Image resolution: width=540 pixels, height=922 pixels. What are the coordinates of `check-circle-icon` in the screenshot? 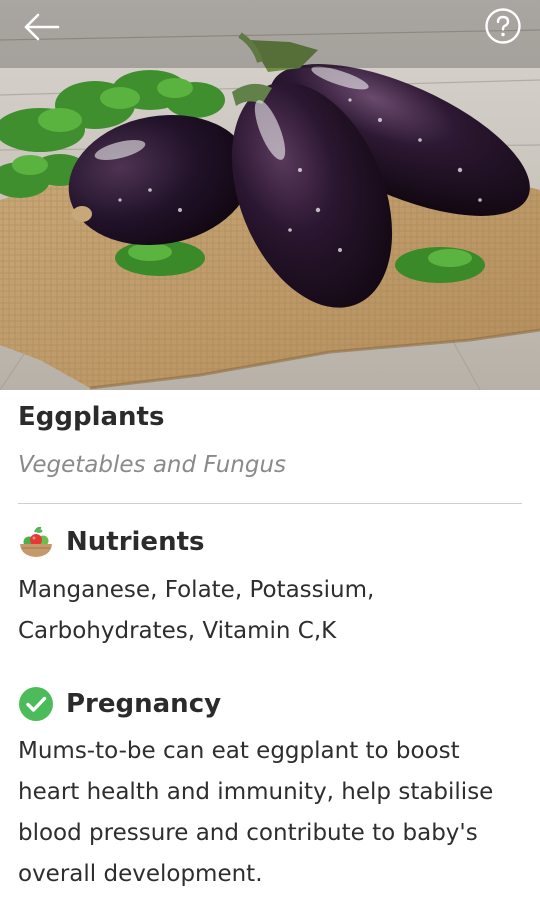 It's located at (36, 704).